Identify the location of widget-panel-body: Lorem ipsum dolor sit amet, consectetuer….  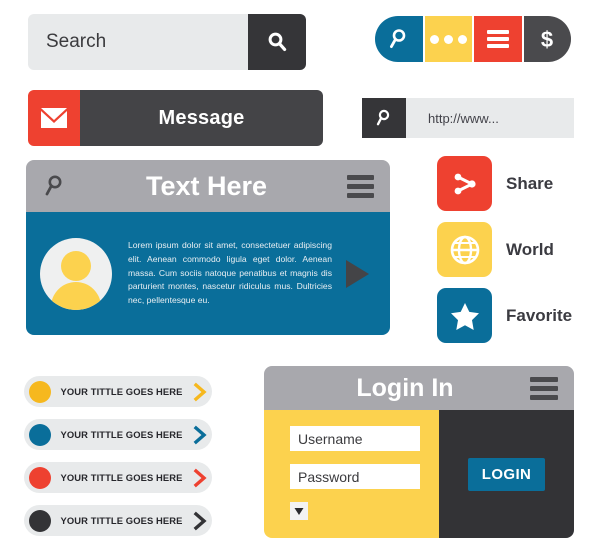
(208, 273).